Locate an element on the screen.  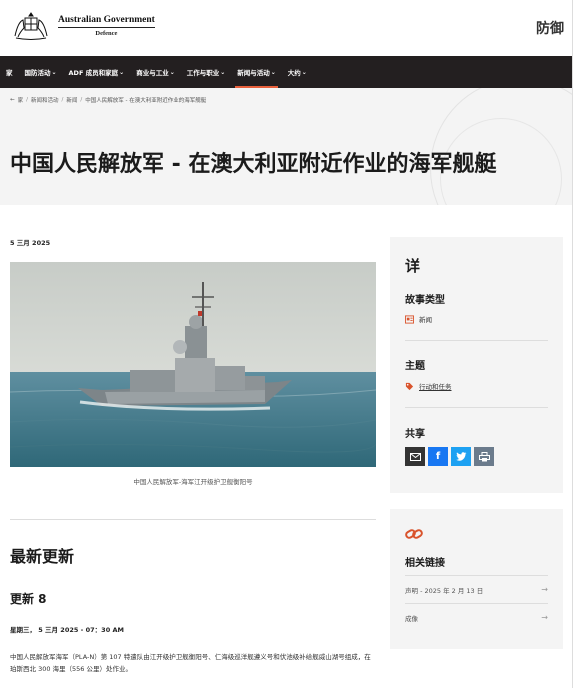
site-logo: Australian Government Defence is located at coordinates (82, 26).